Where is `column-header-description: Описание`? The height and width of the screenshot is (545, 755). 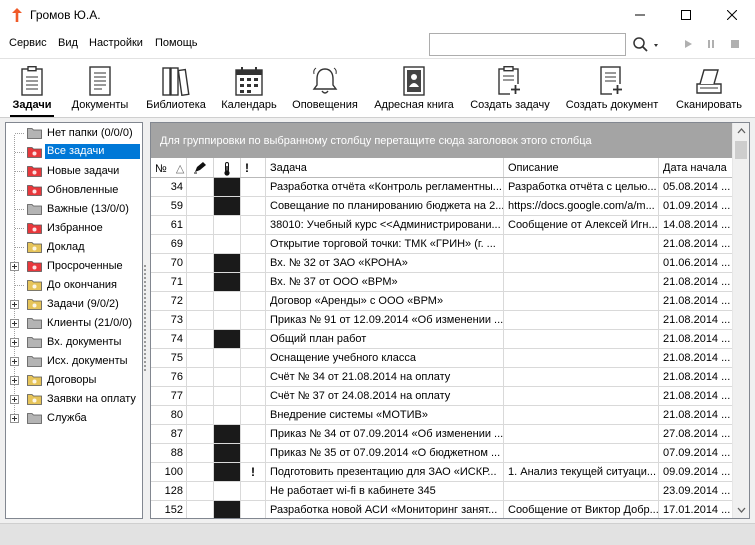 column-header-description: Описание is located at coordinates (581, 167).